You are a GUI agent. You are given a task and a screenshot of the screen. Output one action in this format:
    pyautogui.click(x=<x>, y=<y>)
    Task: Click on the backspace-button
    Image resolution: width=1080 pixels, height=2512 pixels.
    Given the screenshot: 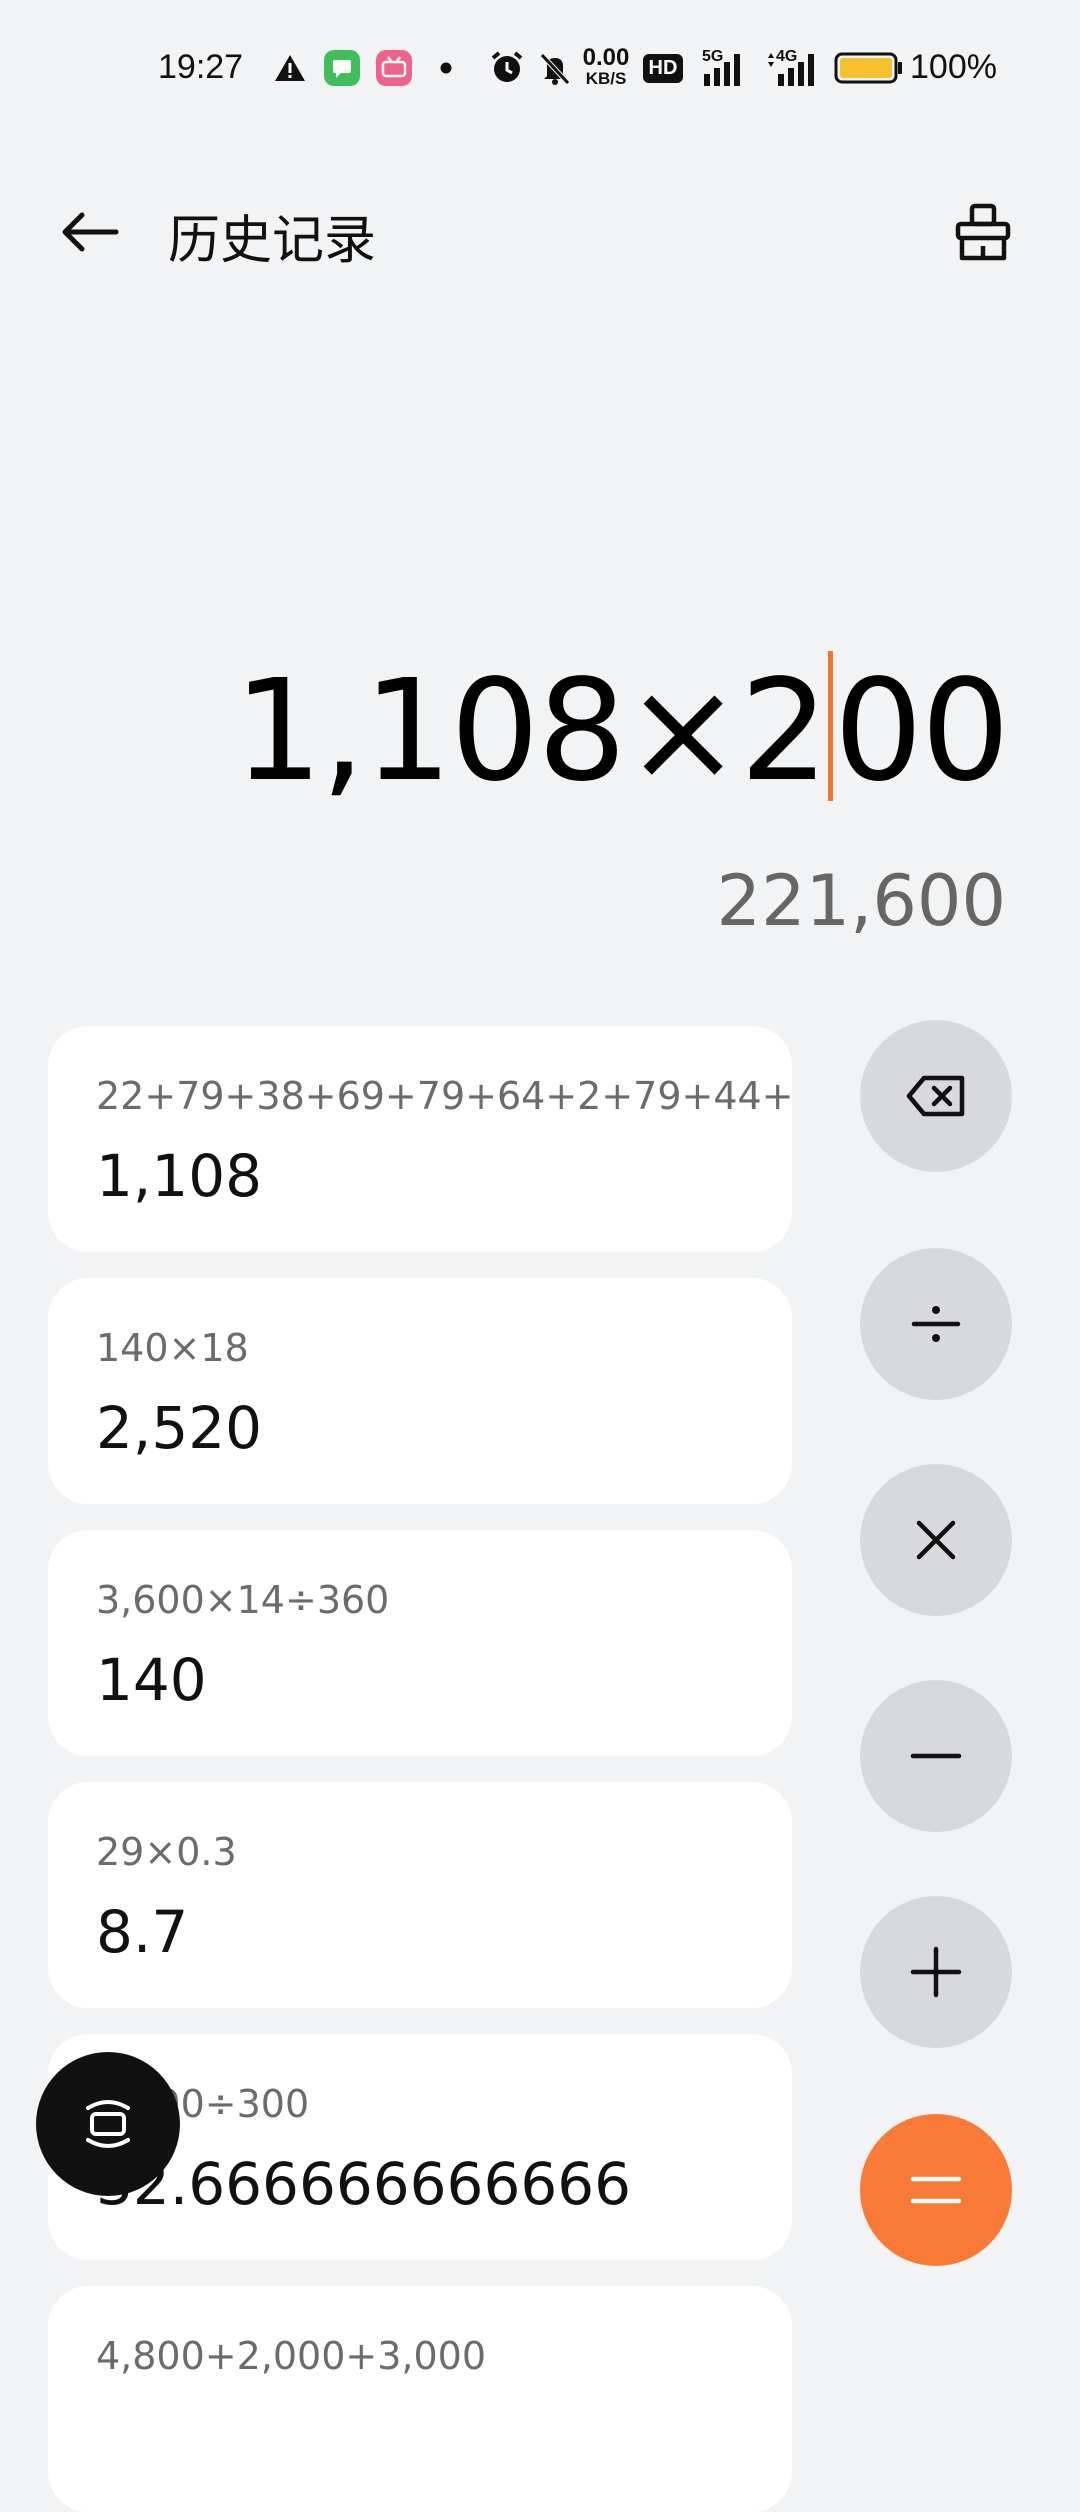 What is the action you would take?
    pyautogui.click(x=936, y=1096)
    